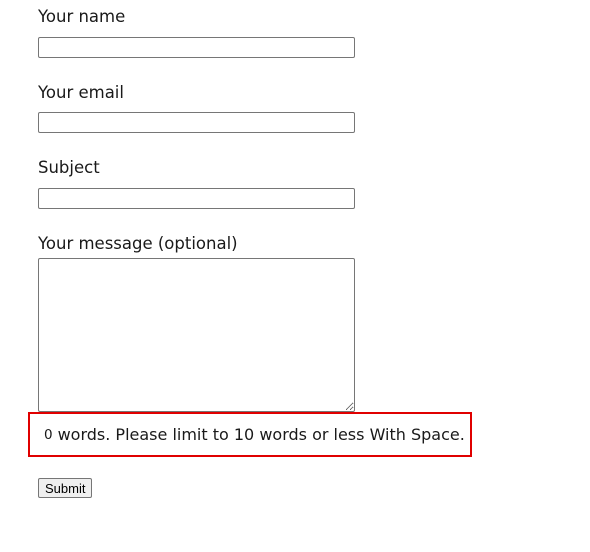 The image size is (590, 552). I want to click on name-input, so click(196, 47).